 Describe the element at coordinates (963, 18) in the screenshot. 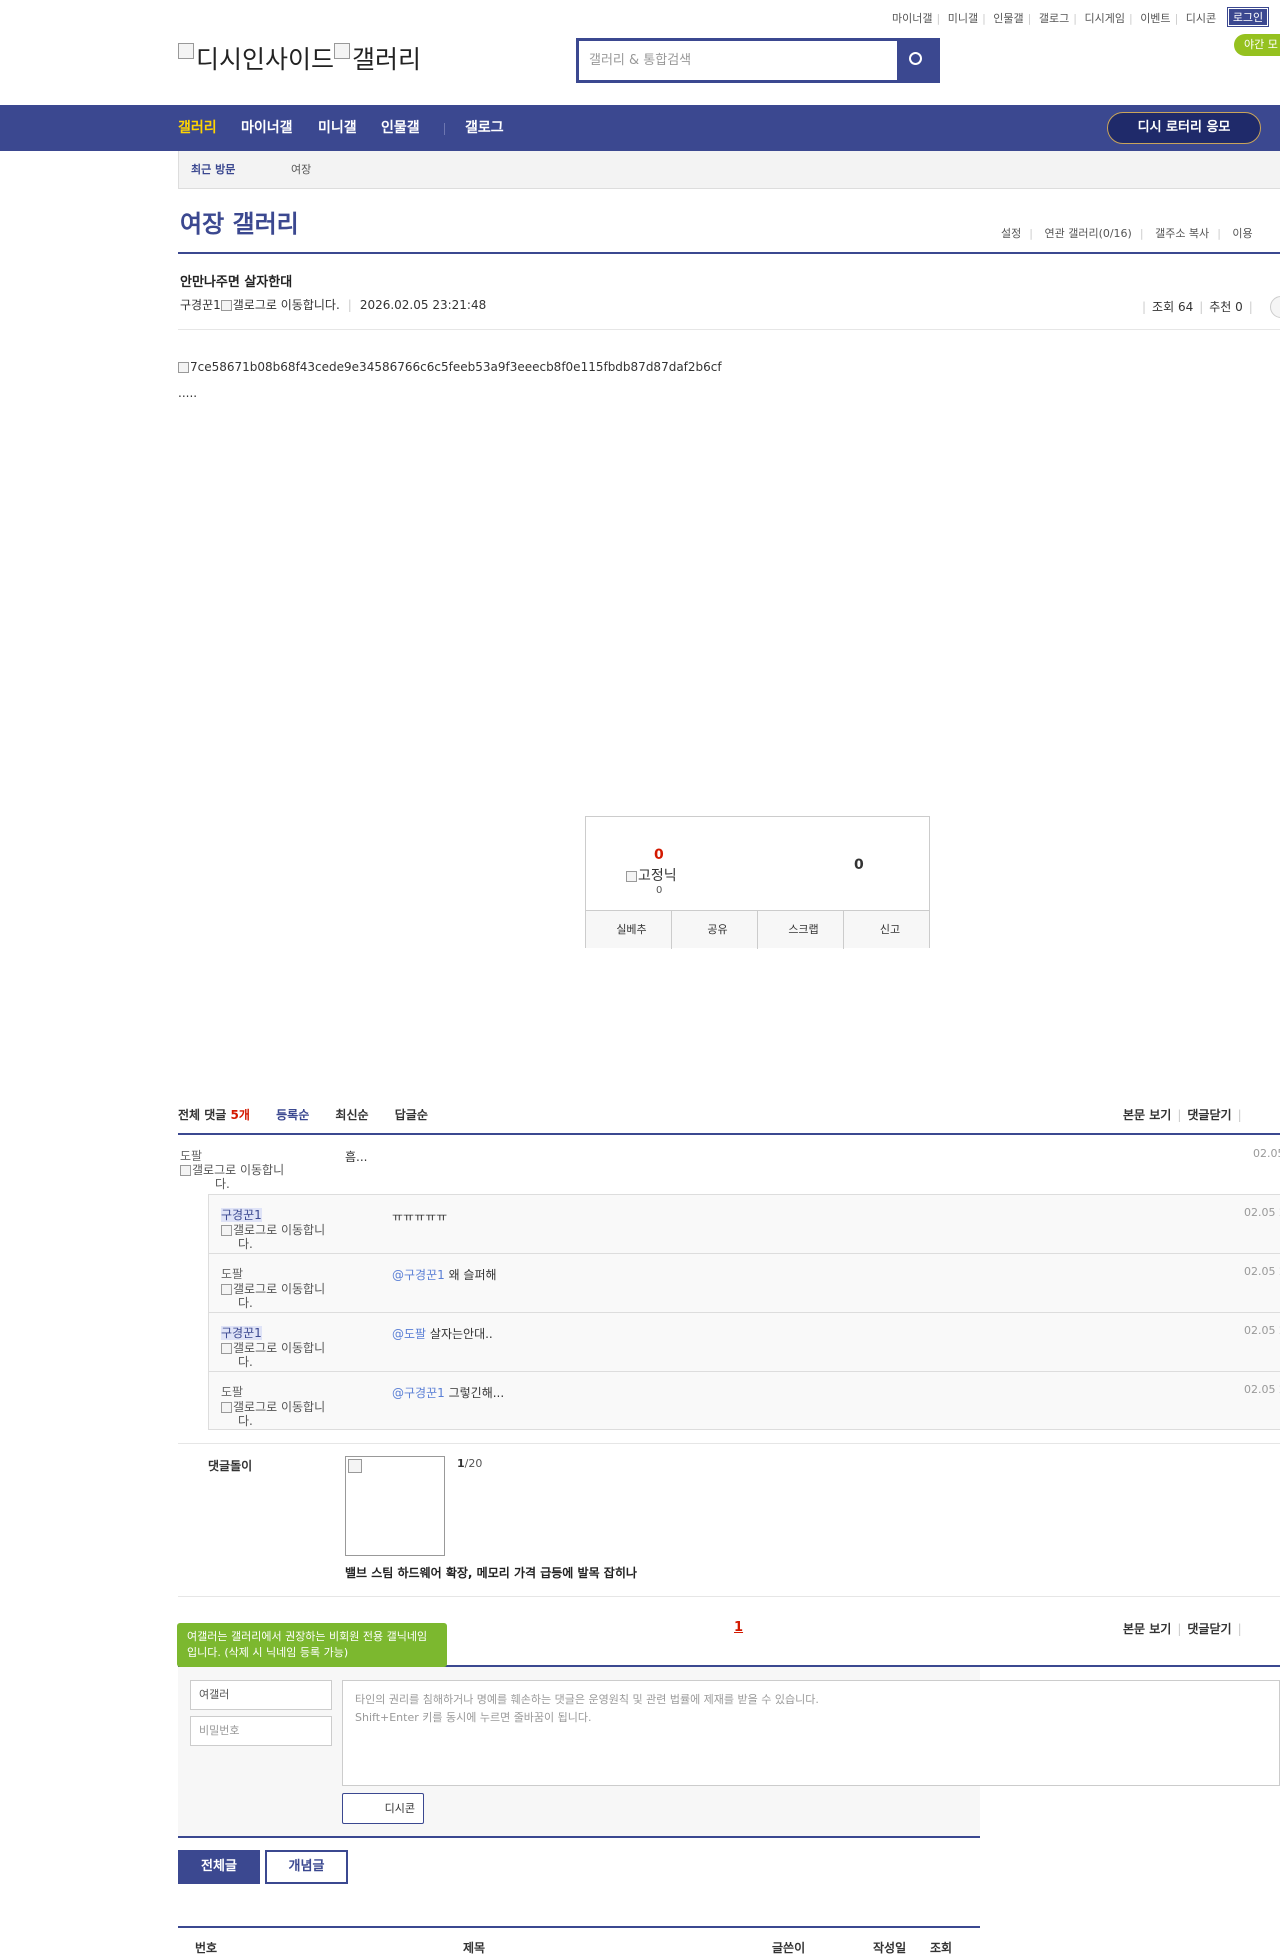

I see `util-link-mini: 미니갤` at that location.